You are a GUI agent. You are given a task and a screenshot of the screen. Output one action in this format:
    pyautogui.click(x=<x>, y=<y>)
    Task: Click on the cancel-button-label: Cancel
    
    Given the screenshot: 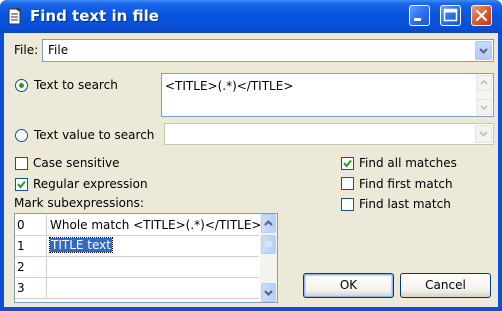 What is the action you would take?
    pyautogui.click(x=445, y=285)
    